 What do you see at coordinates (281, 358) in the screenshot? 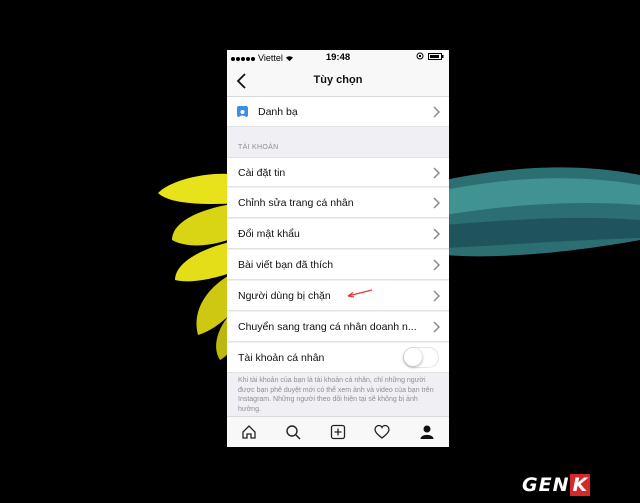
I see `private-account-label: Tài khoản cá nhân` at bounding box center [281, 358].